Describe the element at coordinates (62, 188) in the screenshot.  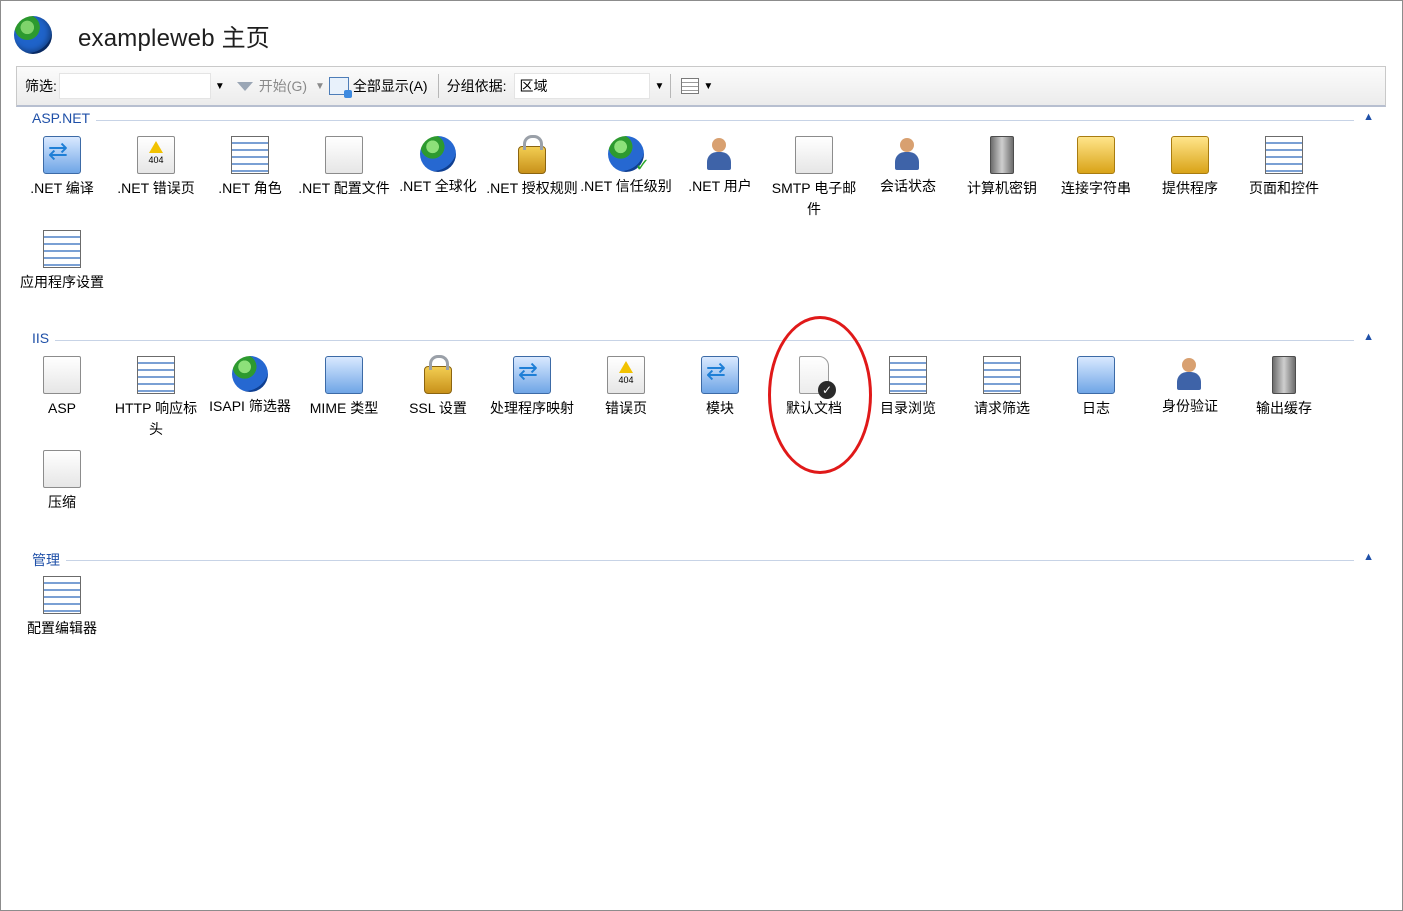
I see `feature-label: .NET 编译` at that location.